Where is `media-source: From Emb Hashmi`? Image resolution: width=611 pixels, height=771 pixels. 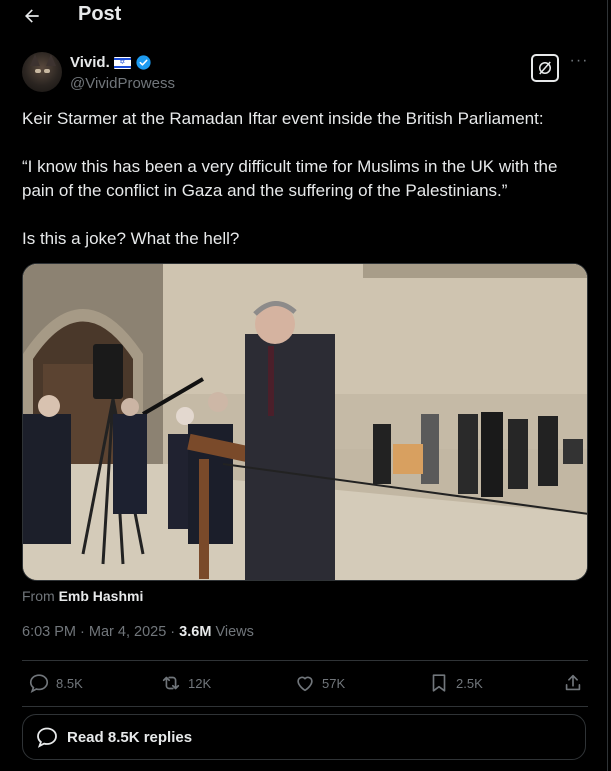
media-source: From Emb Hashmi is located at coordinates (82, 596).